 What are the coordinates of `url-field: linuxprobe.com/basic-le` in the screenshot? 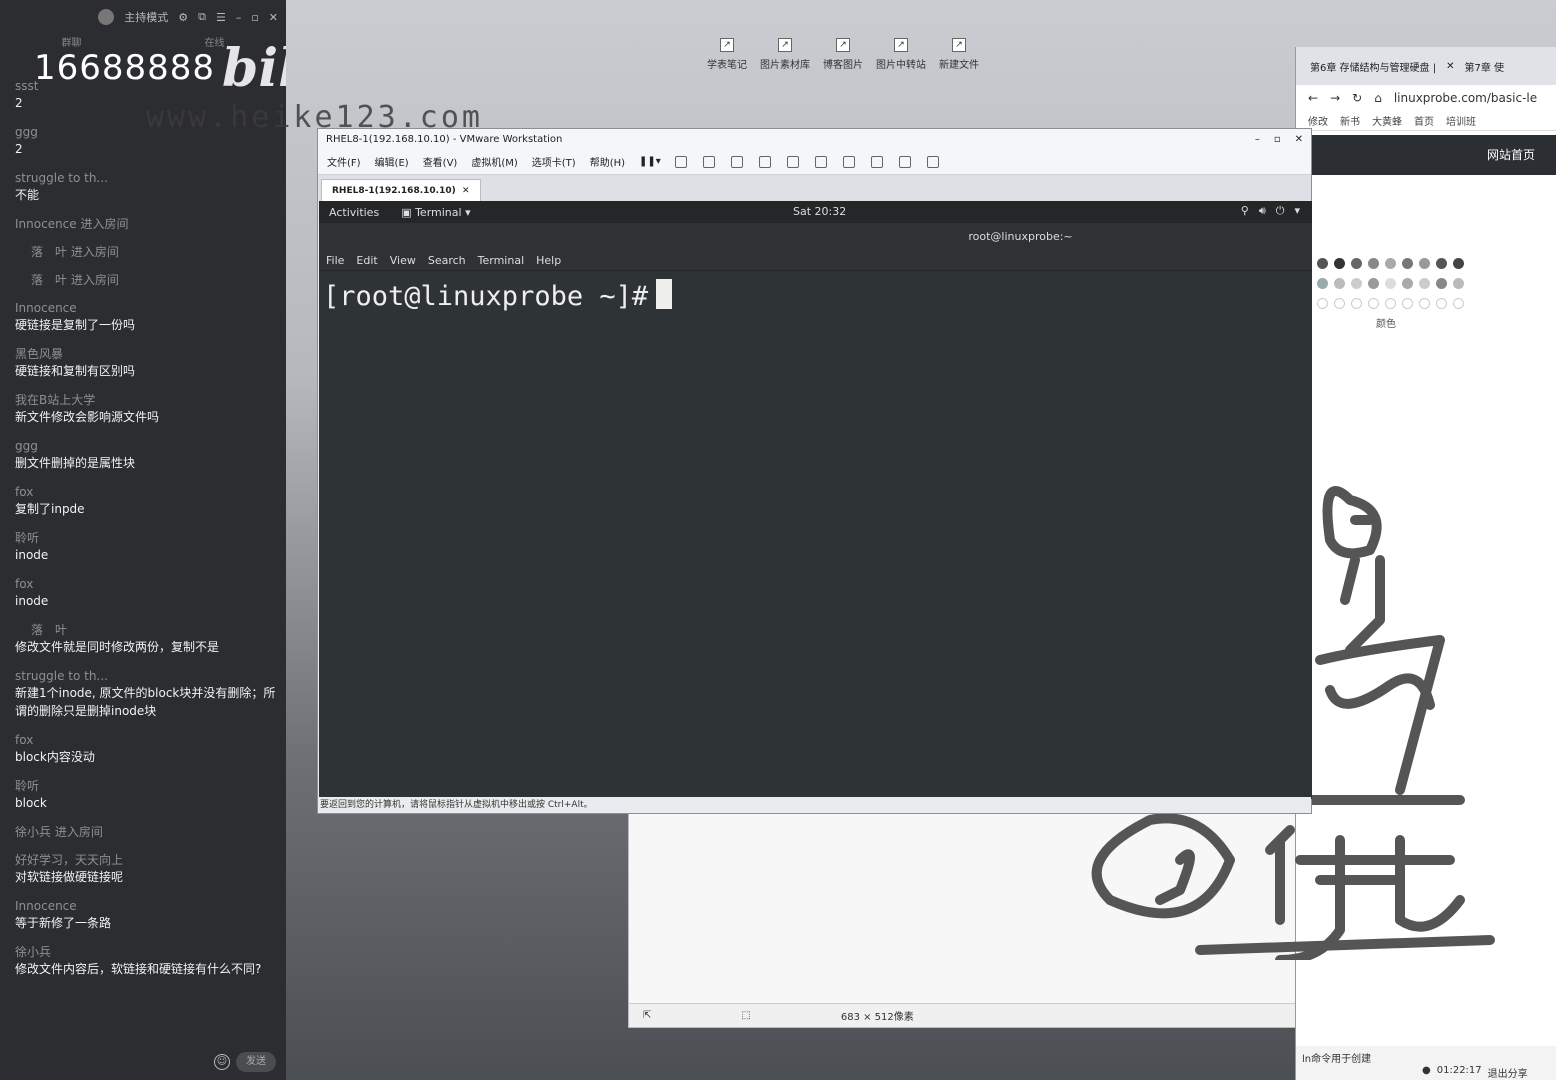 It's located at (1465, 98).